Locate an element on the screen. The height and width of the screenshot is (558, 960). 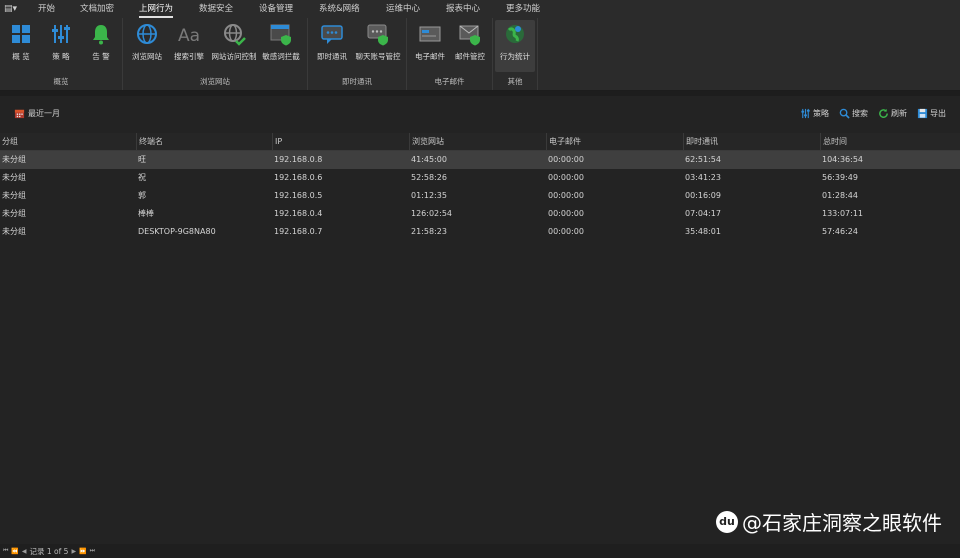
prev-record-icon: ◀ is located at coordinates (24, 551).